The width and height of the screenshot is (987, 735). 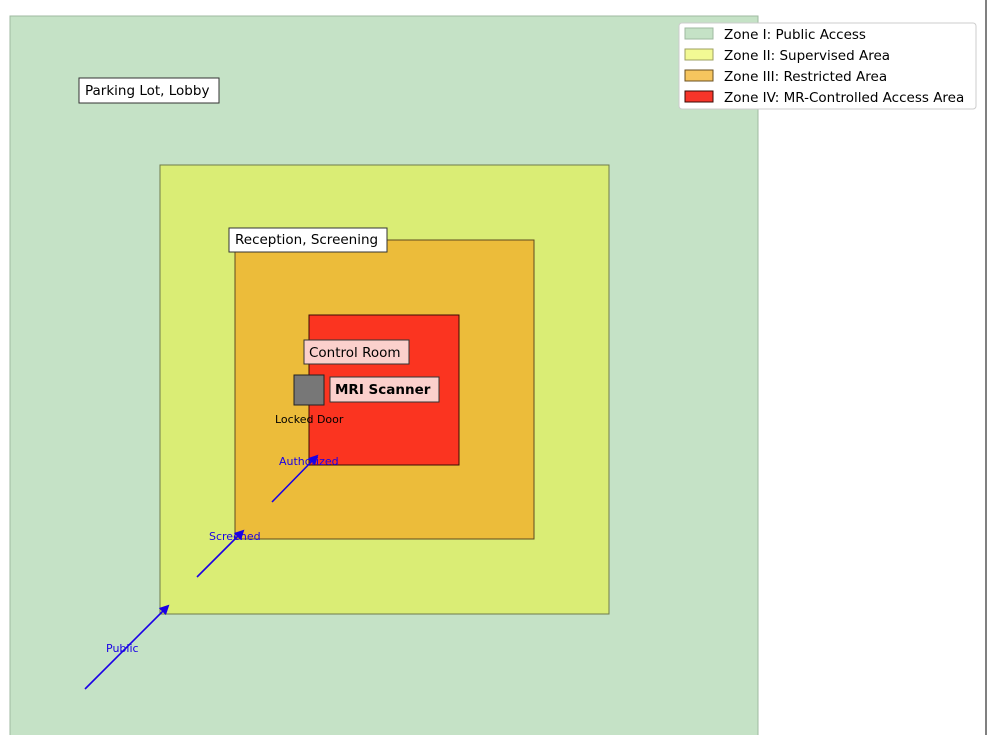 I want to click on svg-text: Parking Lot, Lobby, so click(x=147, y=91).